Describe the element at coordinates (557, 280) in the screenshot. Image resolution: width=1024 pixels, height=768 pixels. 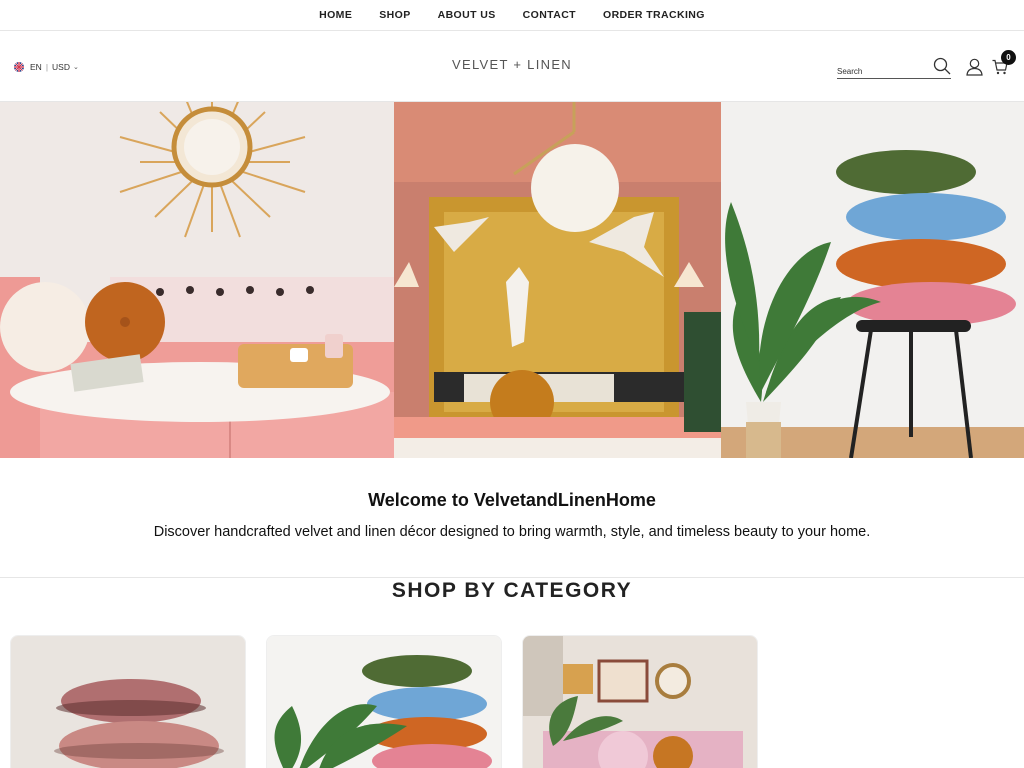
I see `hero-image-bedroom` at that location.